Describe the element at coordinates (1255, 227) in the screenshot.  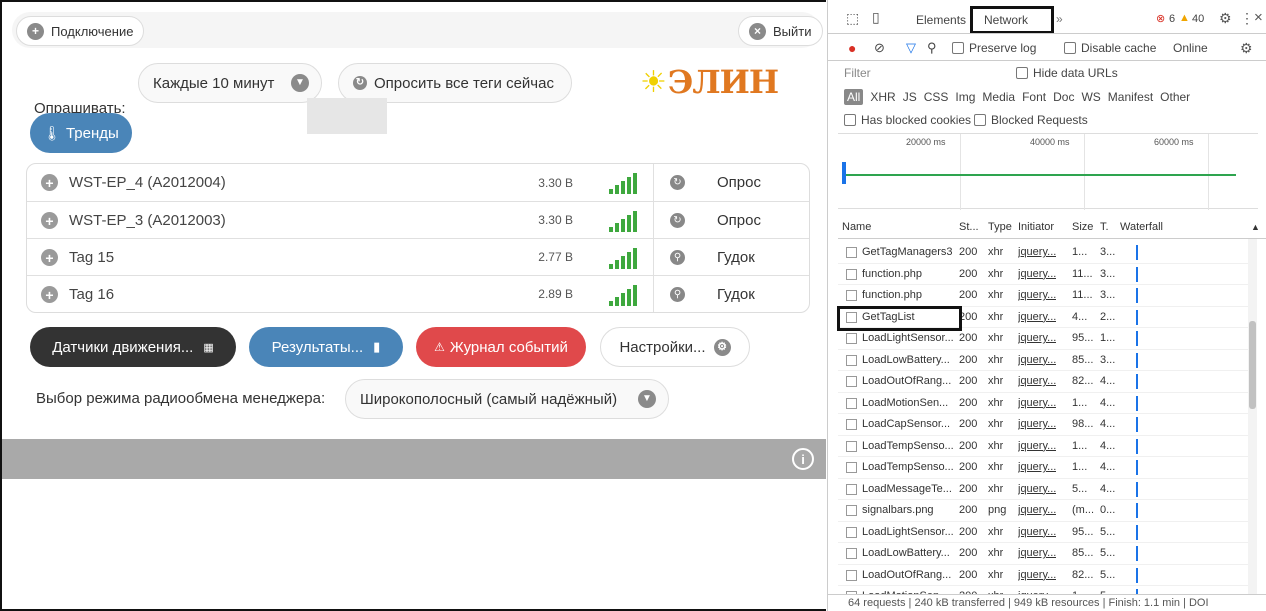
I see `sort-icon: ▲` at that location.